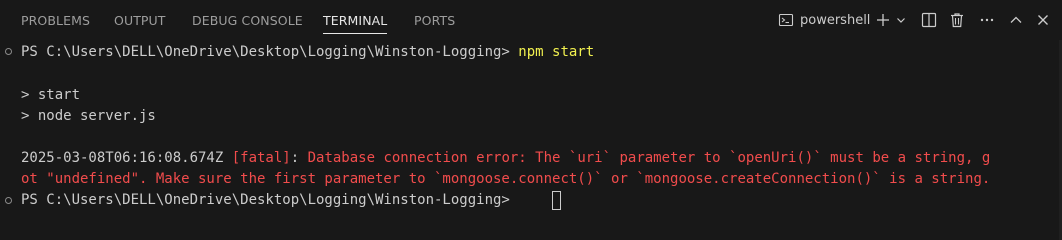 This screenshot has width=1062, height=240. What do you see at coordinates (140, 21) in the screenshot?
I see `tab-output: OUTPUT` at bounding box center [140, 21].